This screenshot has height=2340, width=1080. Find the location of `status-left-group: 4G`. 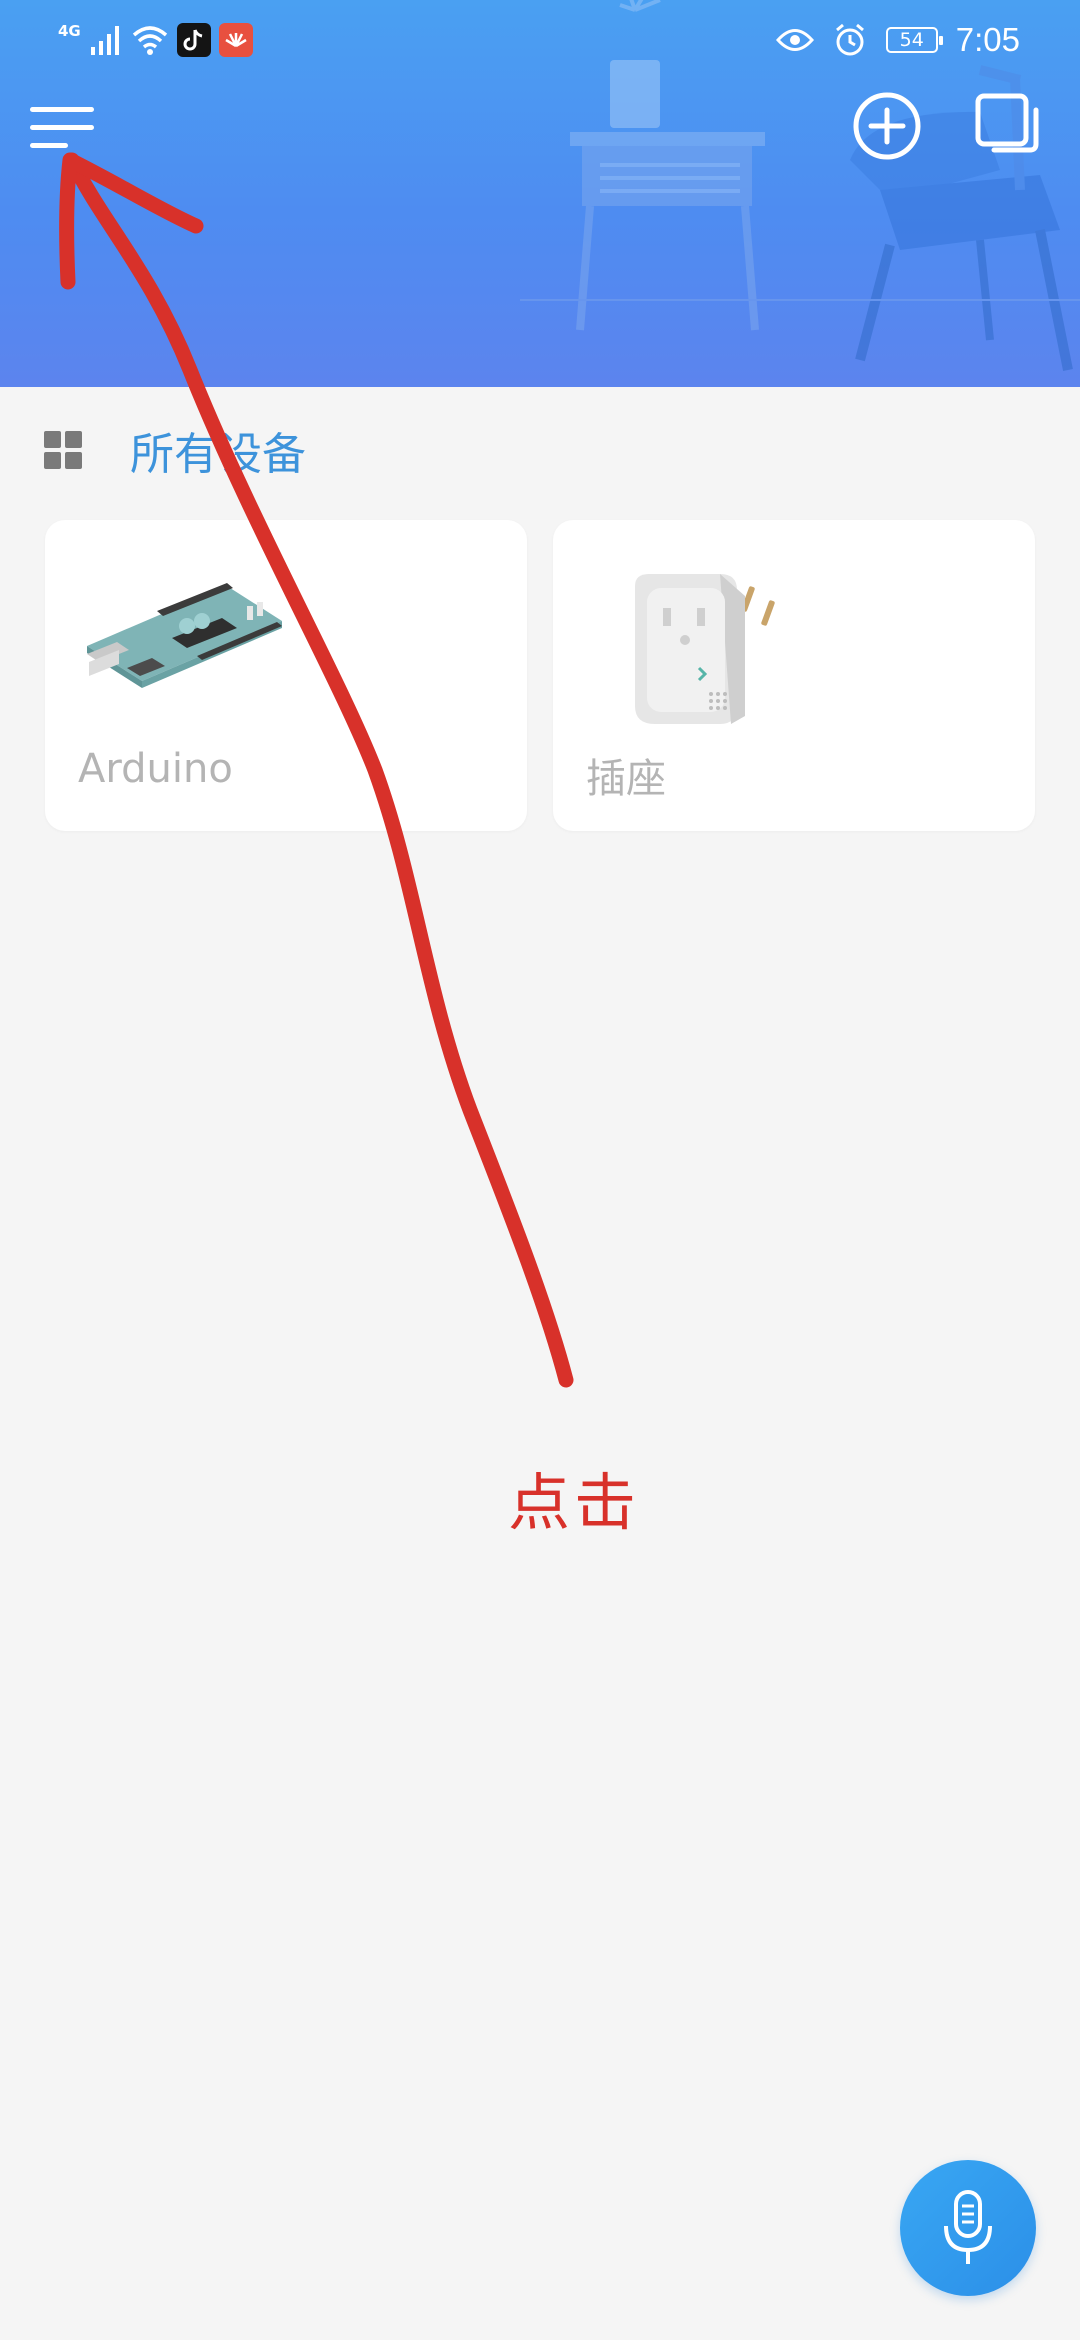

status-left-group: 4G is located at coordinates (155, 40).